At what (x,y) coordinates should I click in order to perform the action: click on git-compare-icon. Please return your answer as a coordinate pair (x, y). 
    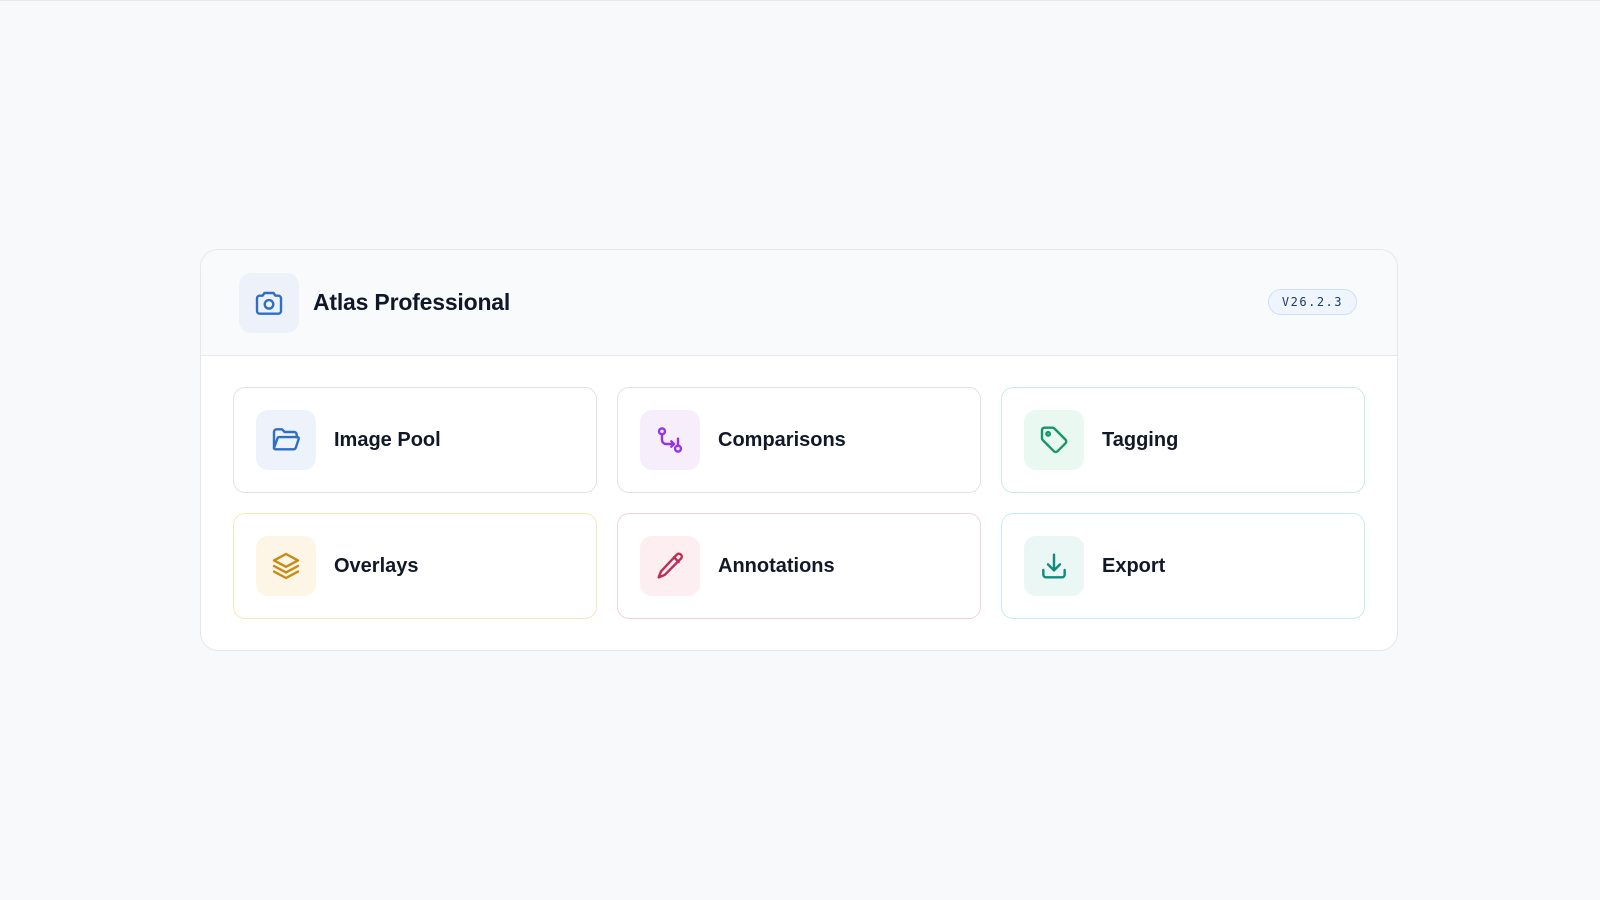
    Looking at the image, I should click on (670, 440).